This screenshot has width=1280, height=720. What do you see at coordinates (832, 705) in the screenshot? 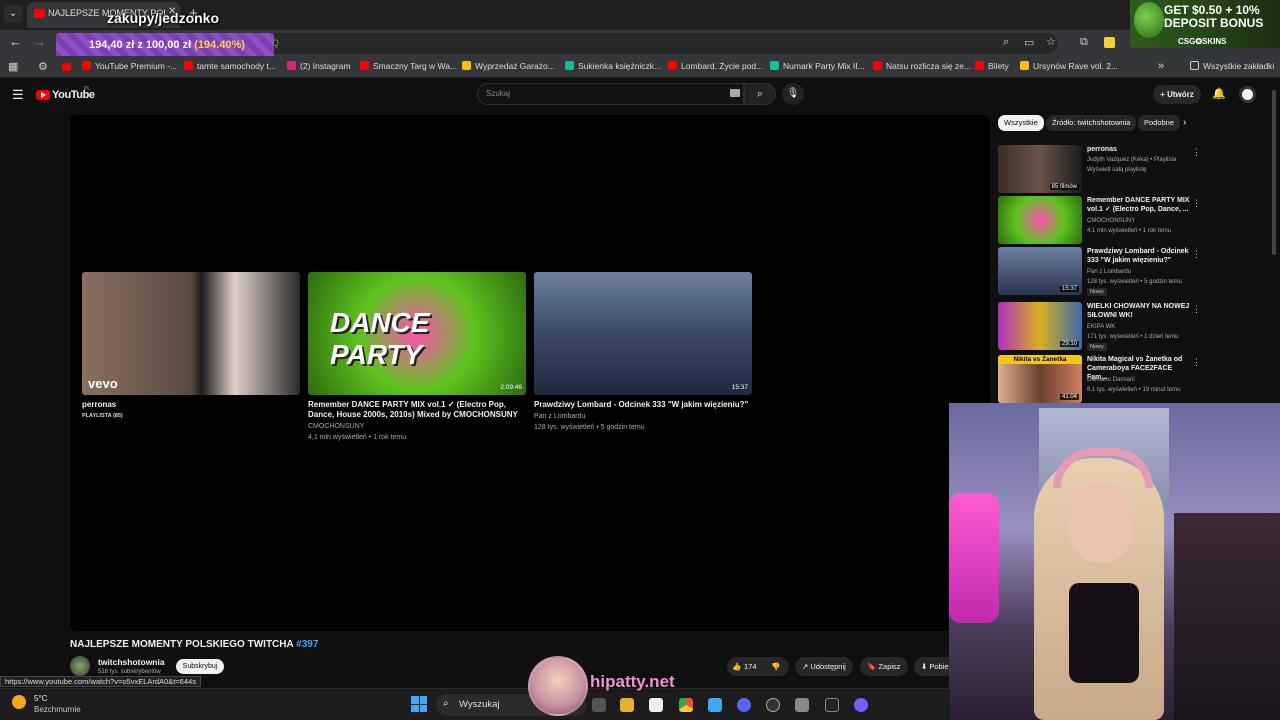
I see `terminal-icon` at bounding box center [832, 705].